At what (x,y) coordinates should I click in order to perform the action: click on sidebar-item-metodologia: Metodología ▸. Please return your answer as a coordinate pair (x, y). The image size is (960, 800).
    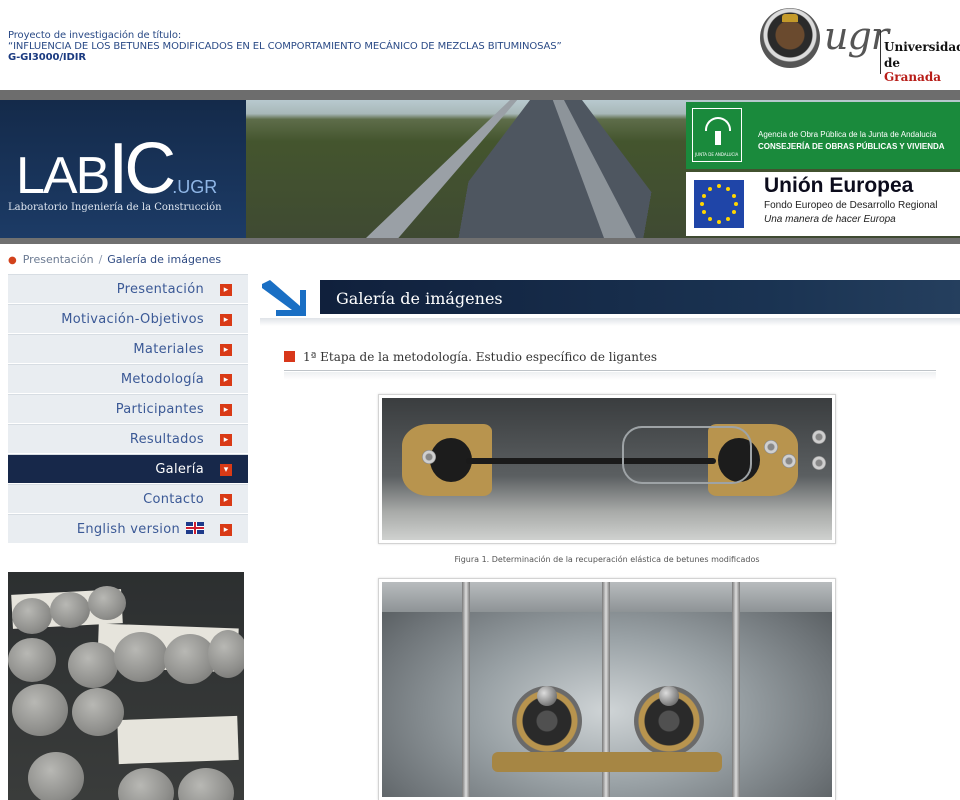
    Looking at the image, I should click on (128, 379).